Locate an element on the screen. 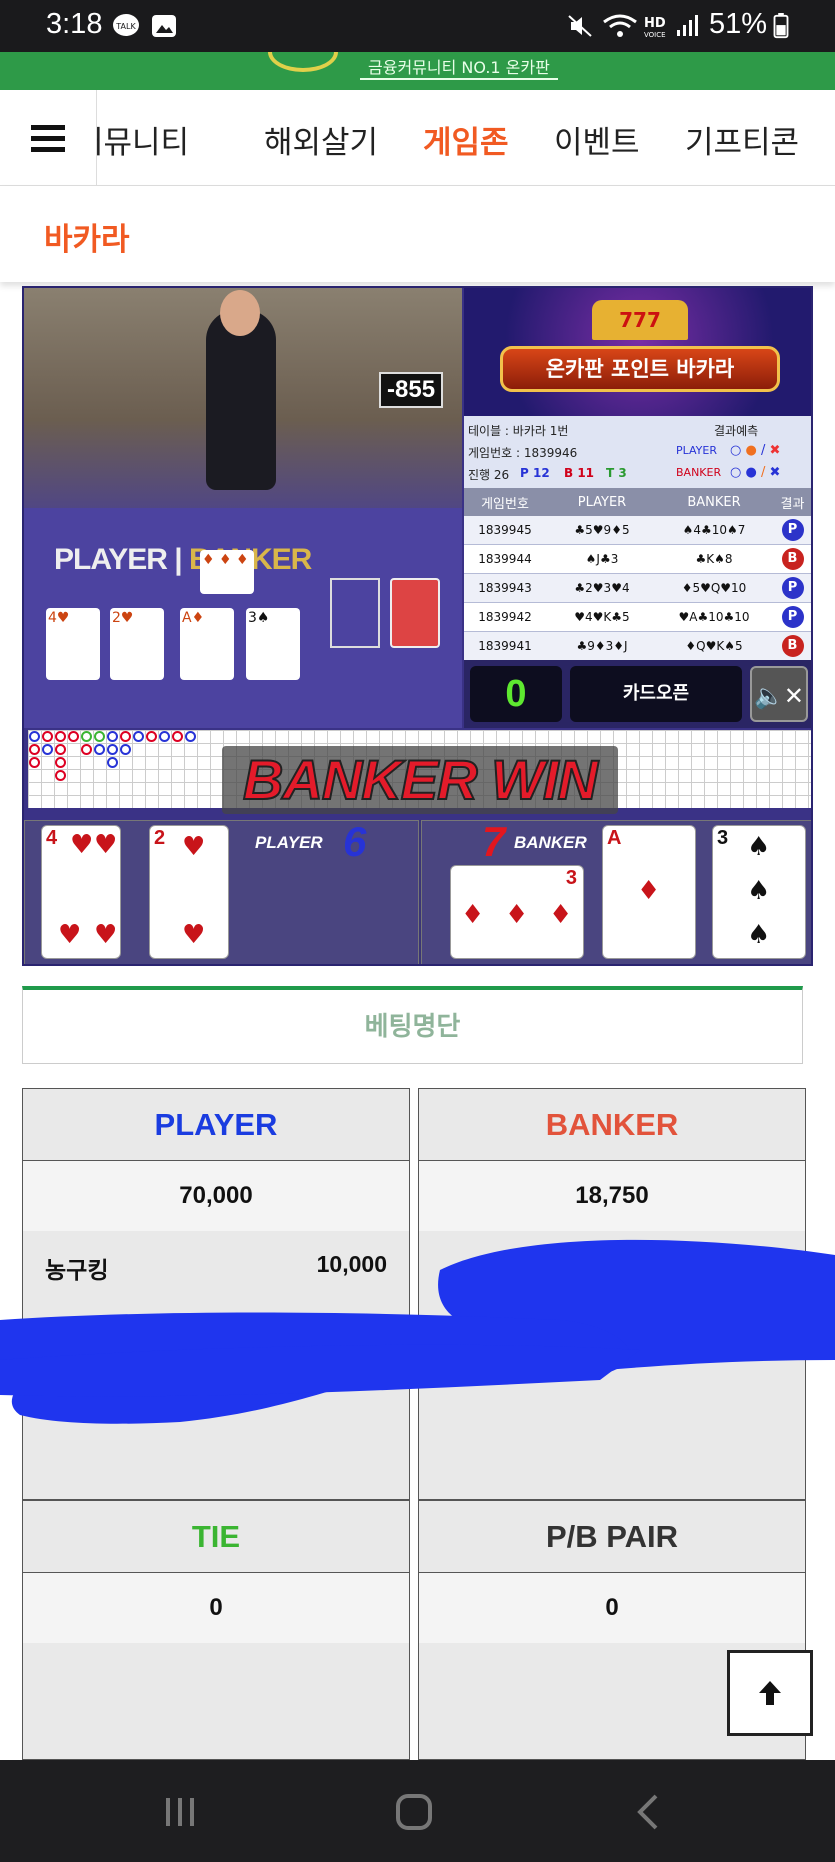  history-banker-cards: ♦5♥Q♥10 is located at coordinates (714, 588).